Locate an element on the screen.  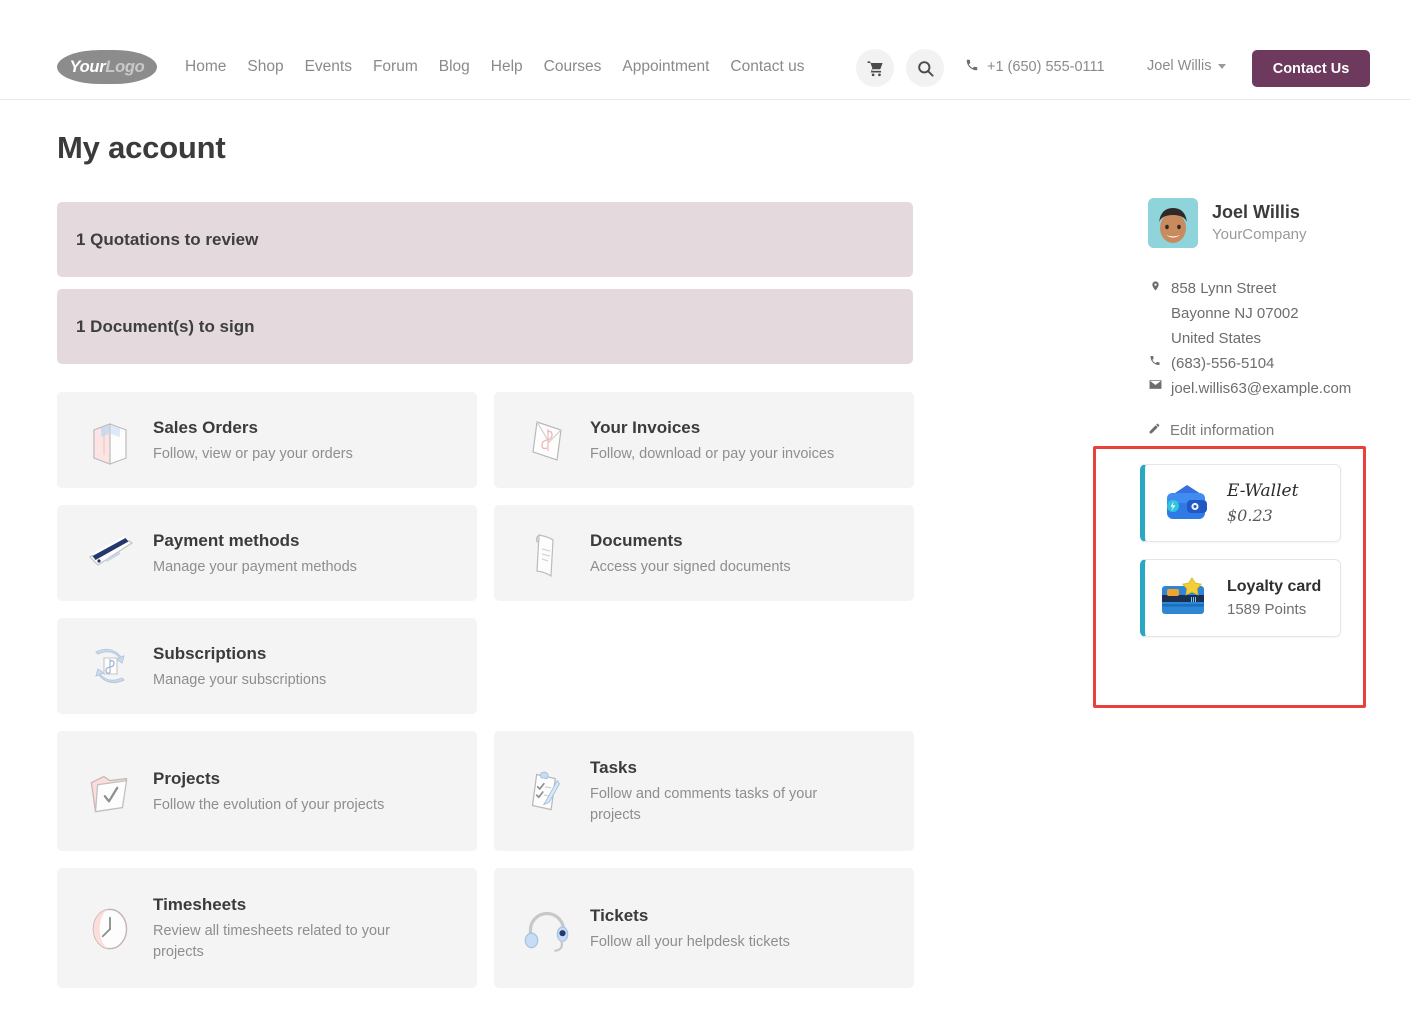
contact-us-button: Contact Us is located at coordinates (1311, 68).